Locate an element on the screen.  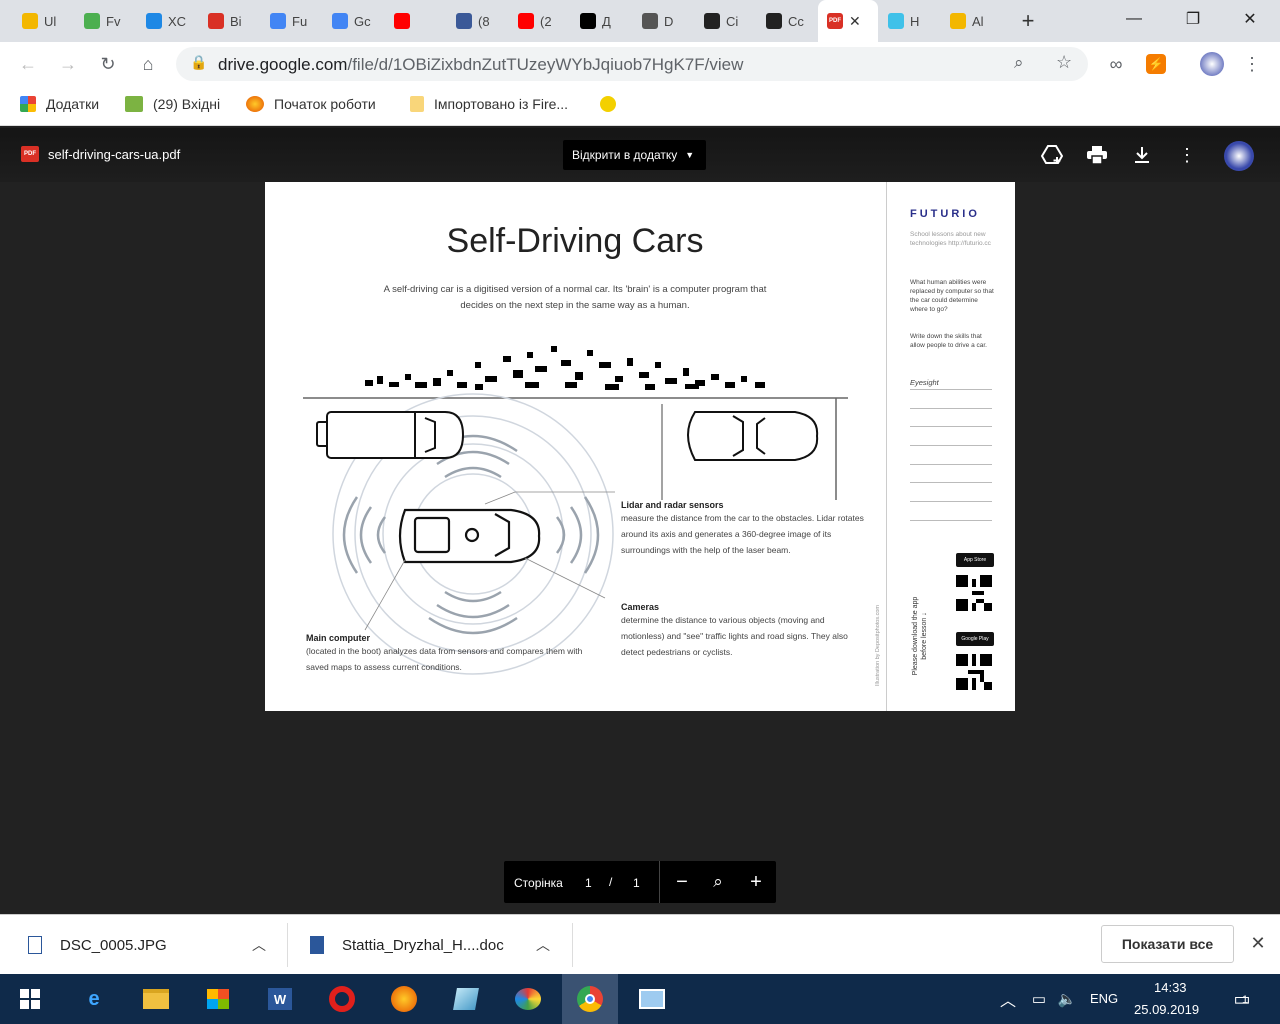
show-all-button: Показати все is located at coordinates (1167, 944).